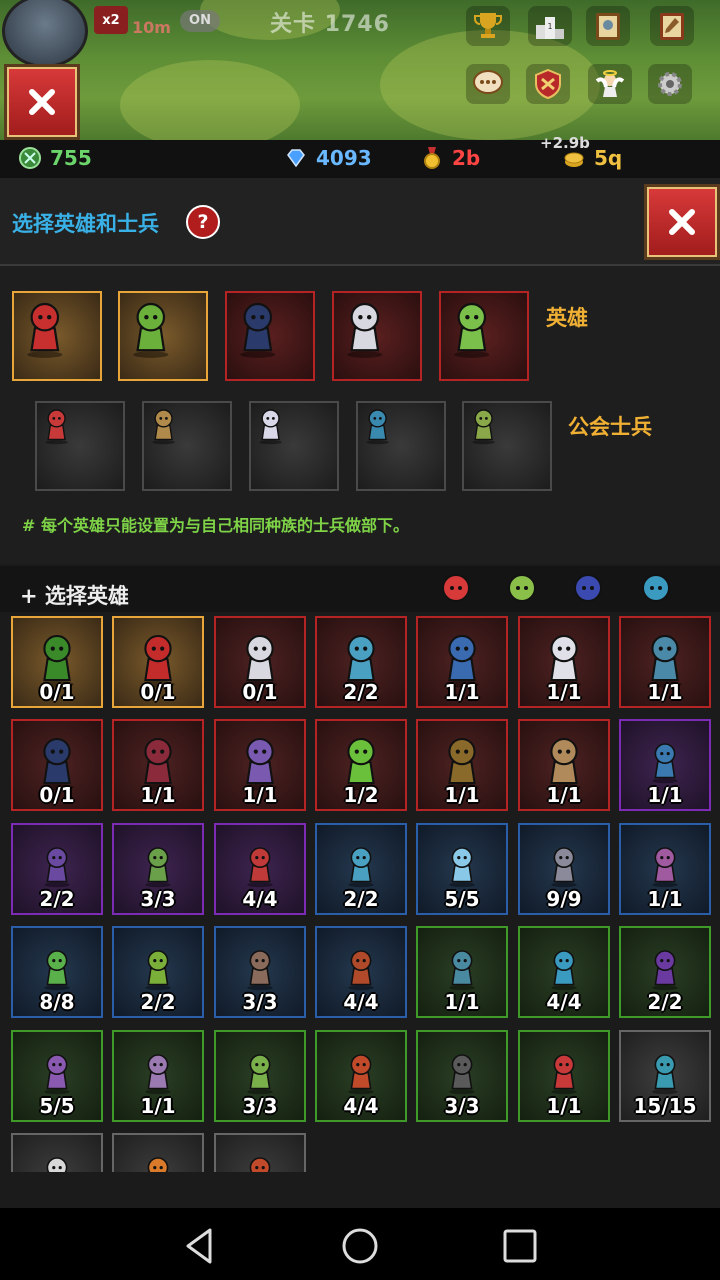 Image resolution: width=720 pixels, height=1280 pixels. I want to click on undead-soldier-icon, so click(270, 429).